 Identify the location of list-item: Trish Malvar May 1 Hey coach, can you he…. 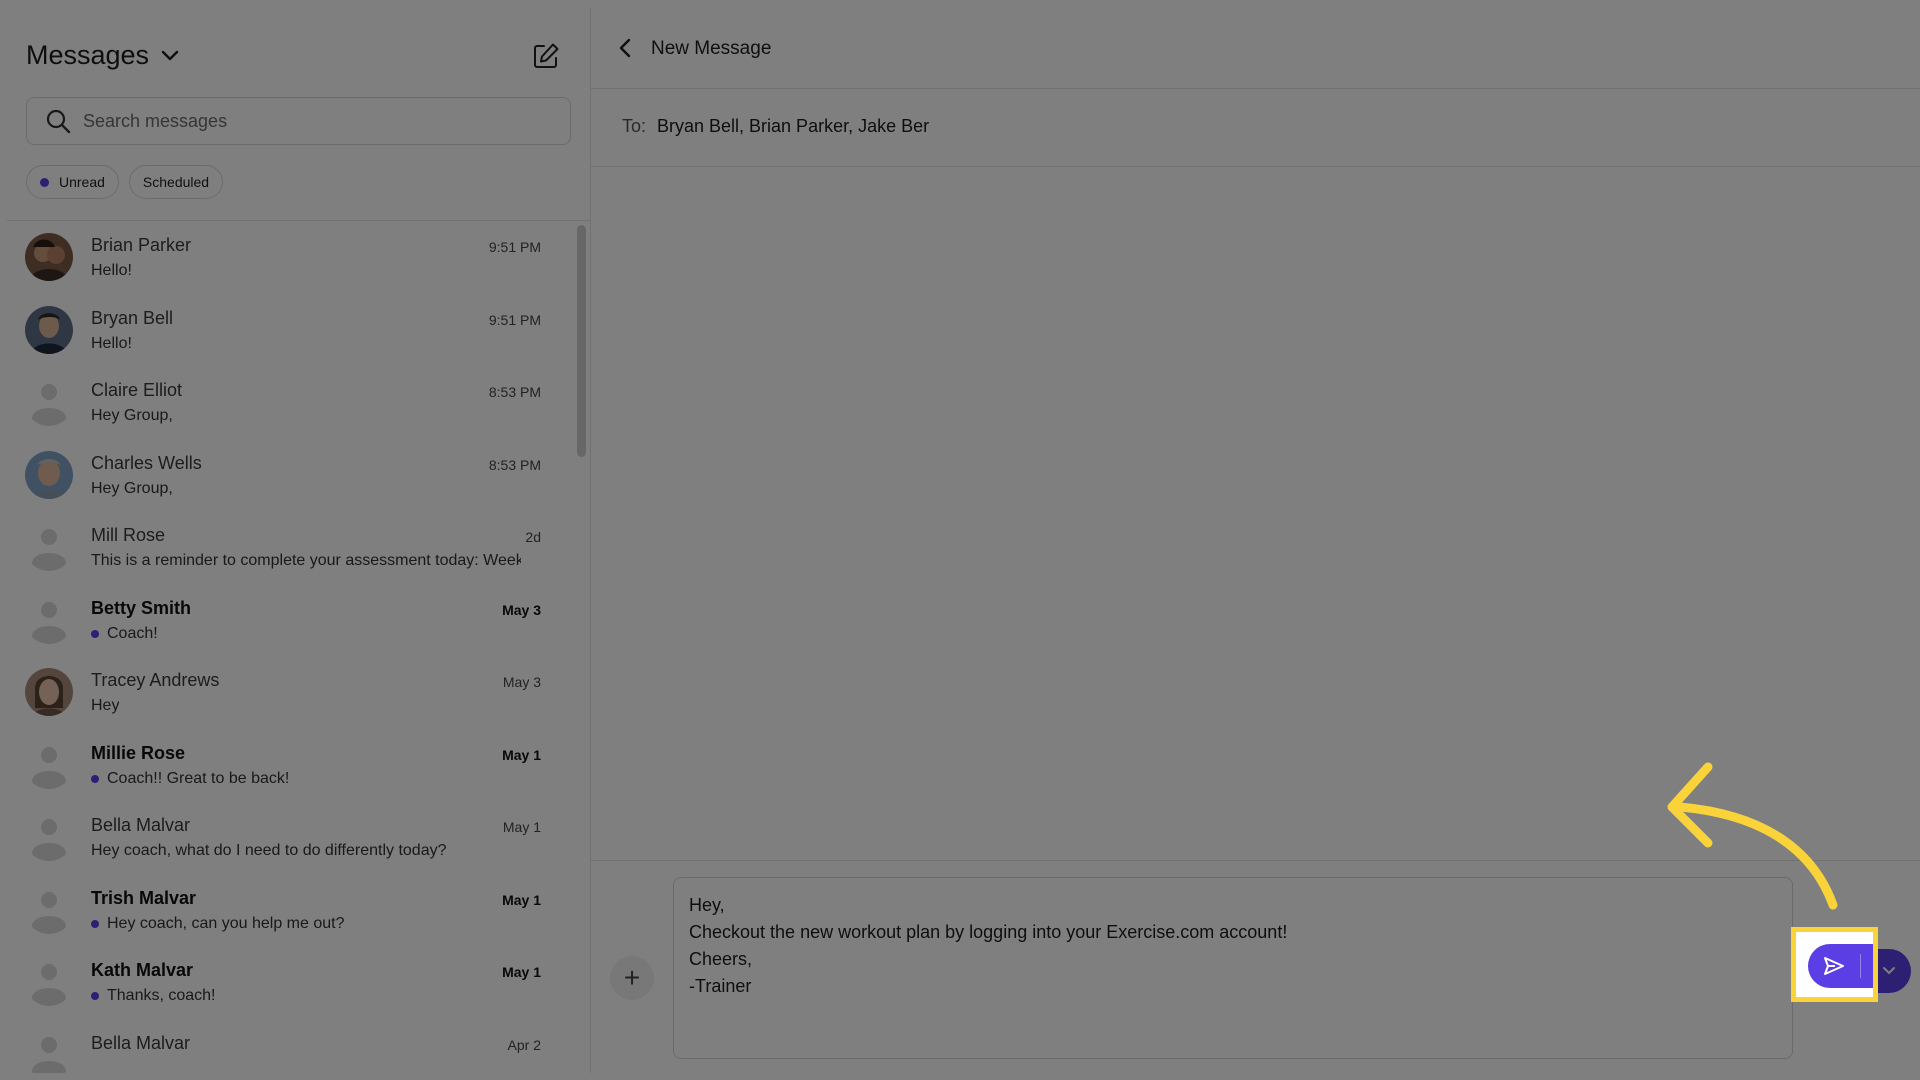
(292, 910).